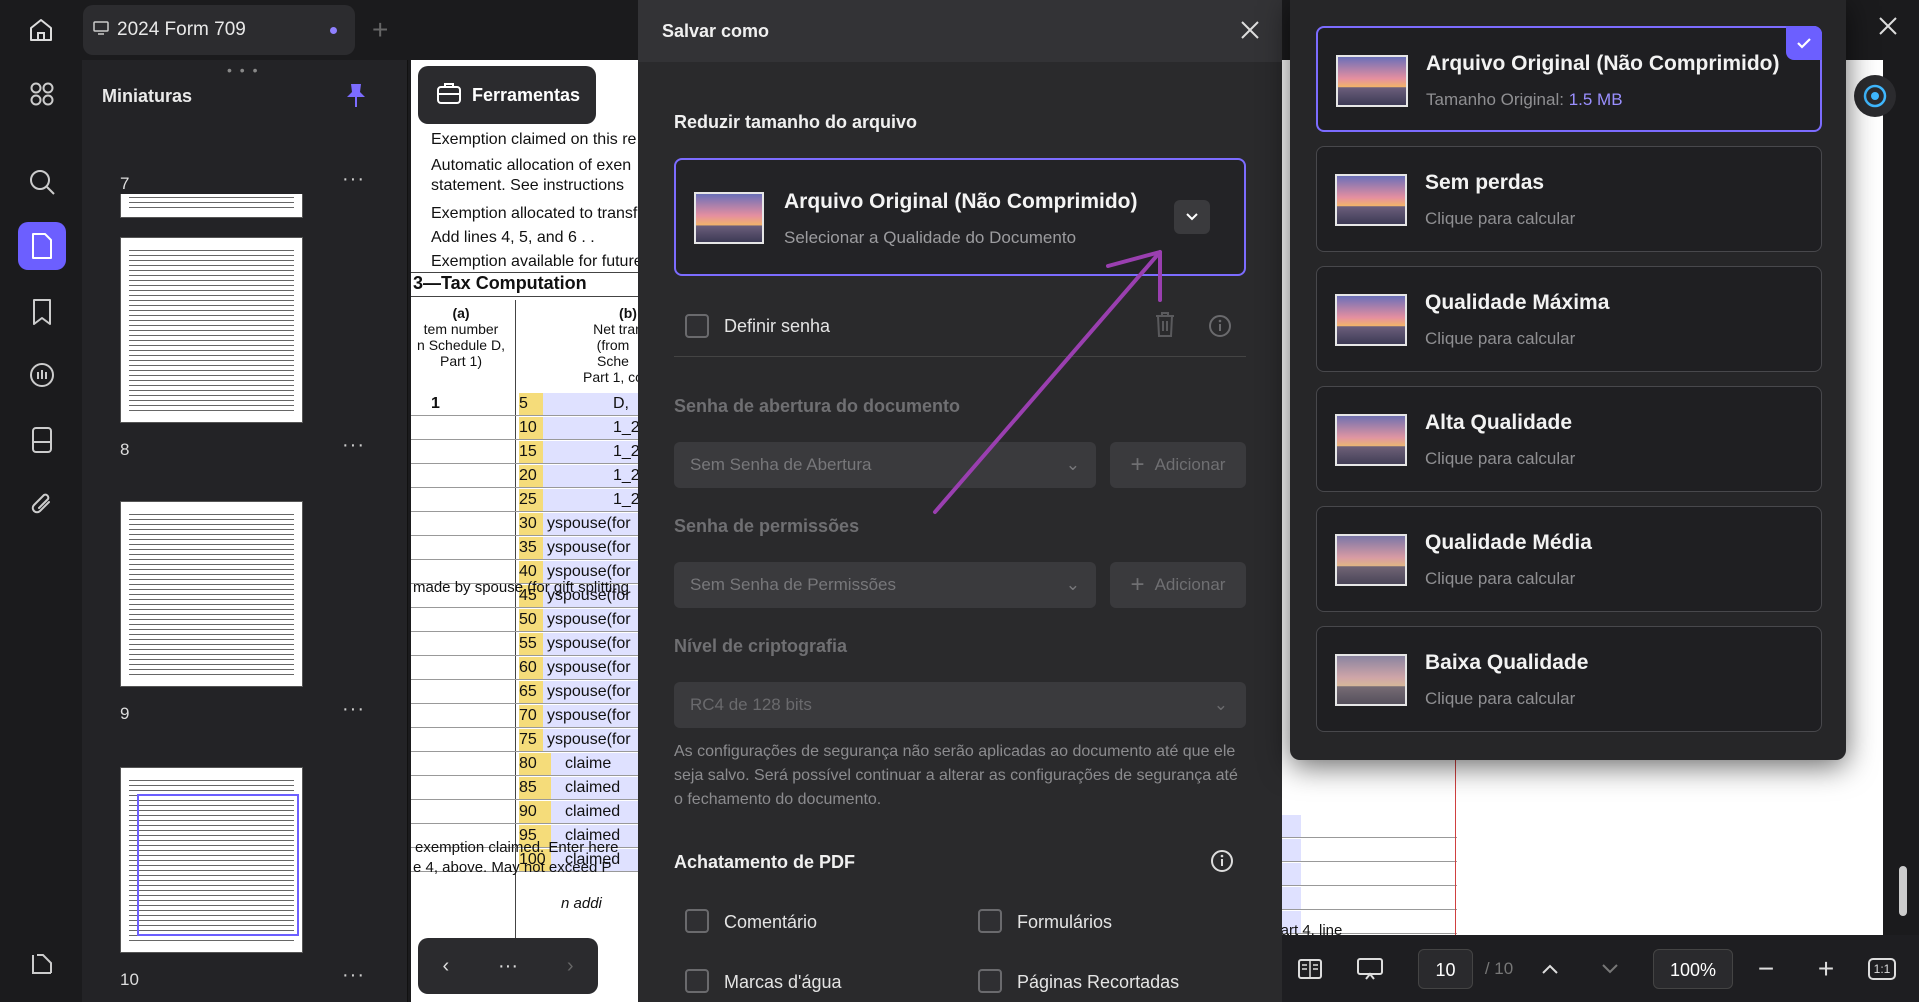 The height and width of the screenshot is (1002, 1919). I want to click on chevron-up-icon, so click(1550, 969).